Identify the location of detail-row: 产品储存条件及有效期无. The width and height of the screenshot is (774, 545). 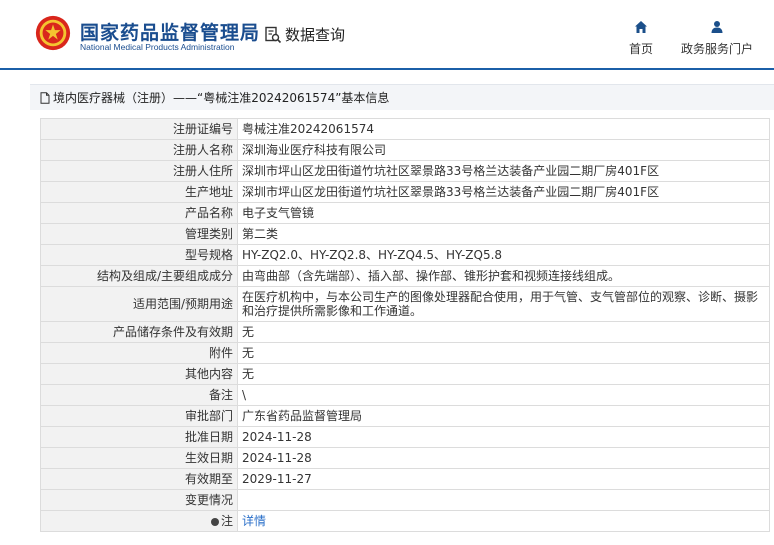
(405, 332).